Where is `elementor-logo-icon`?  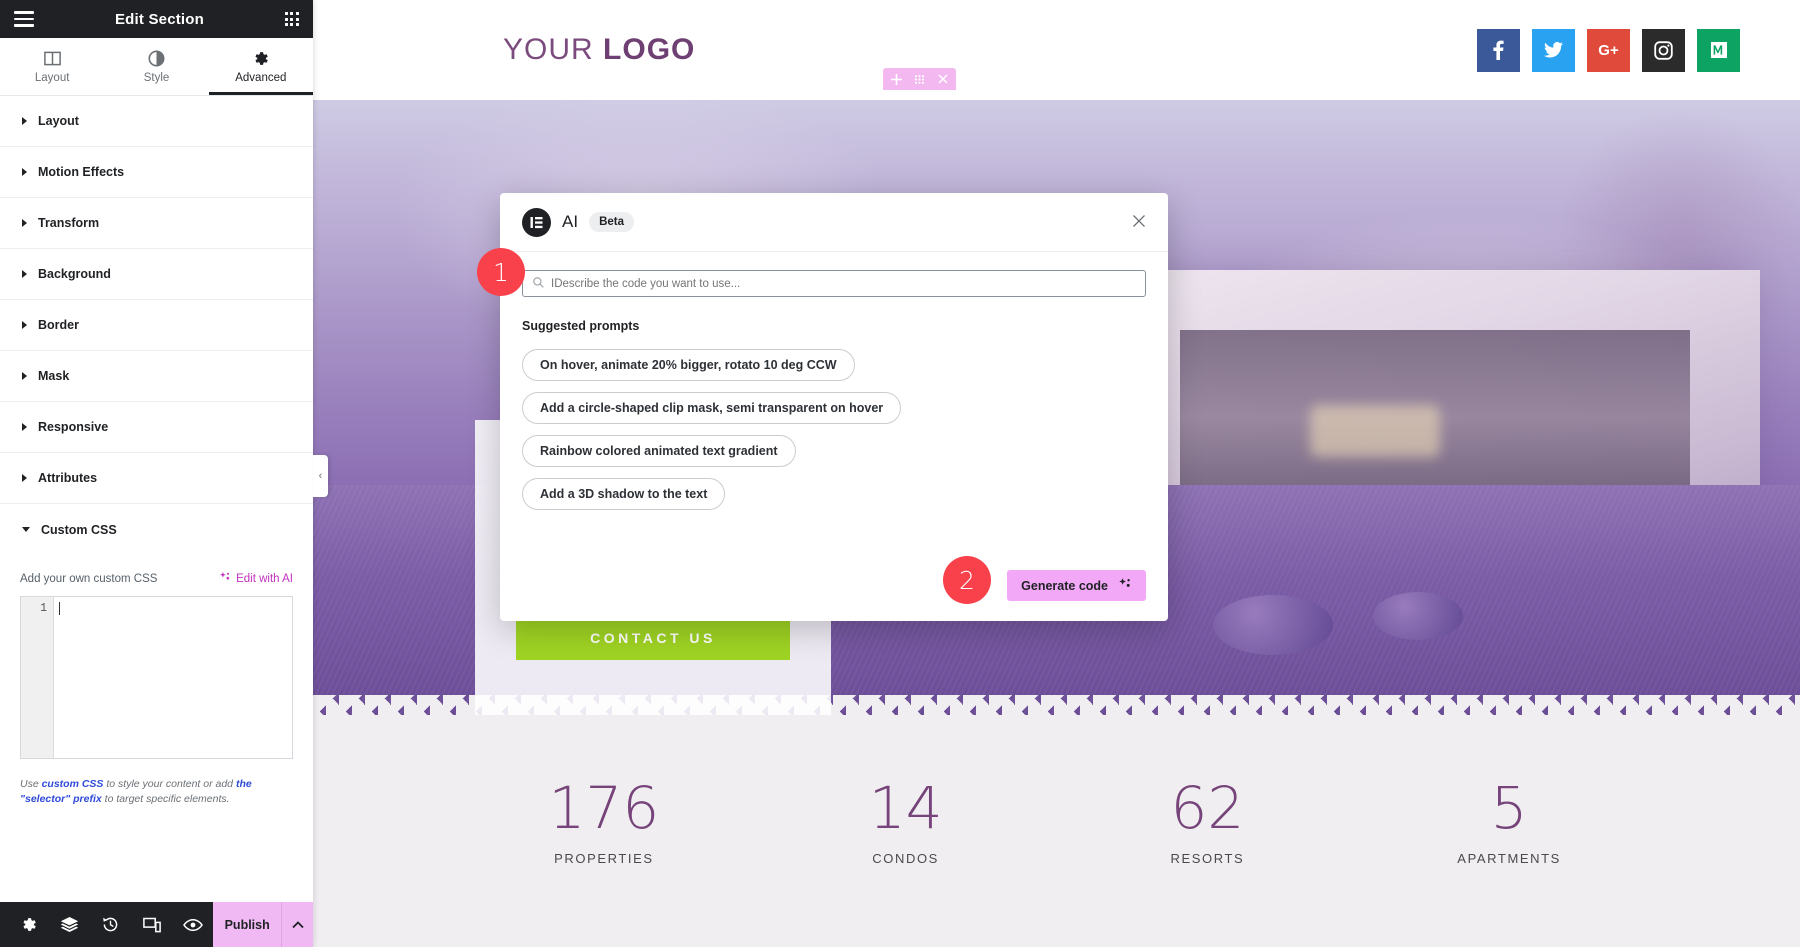
elementor-logo-icon is located at coordinates (536, 222).